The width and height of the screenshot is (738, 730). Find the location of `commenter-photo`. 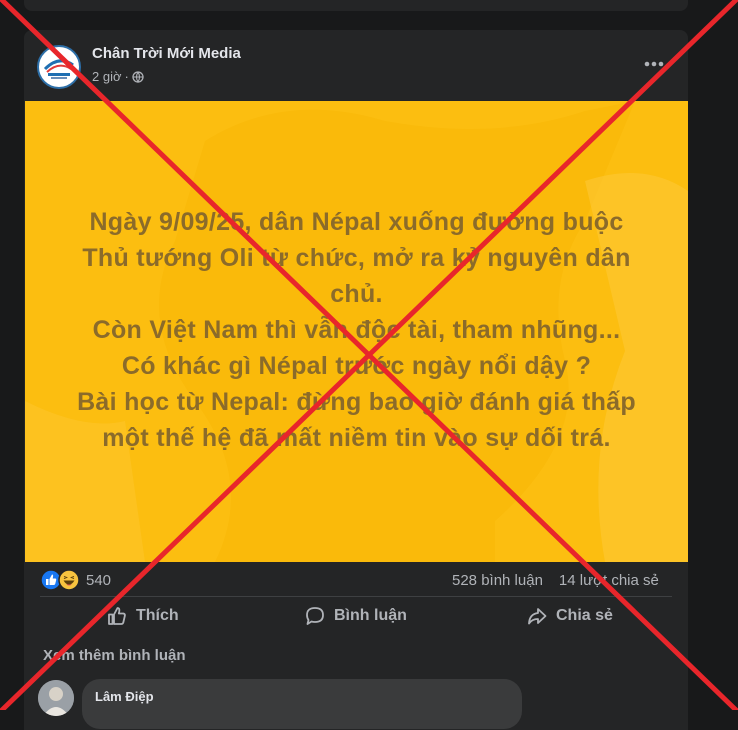

commenter-photo is located at coordinates (56, 698).